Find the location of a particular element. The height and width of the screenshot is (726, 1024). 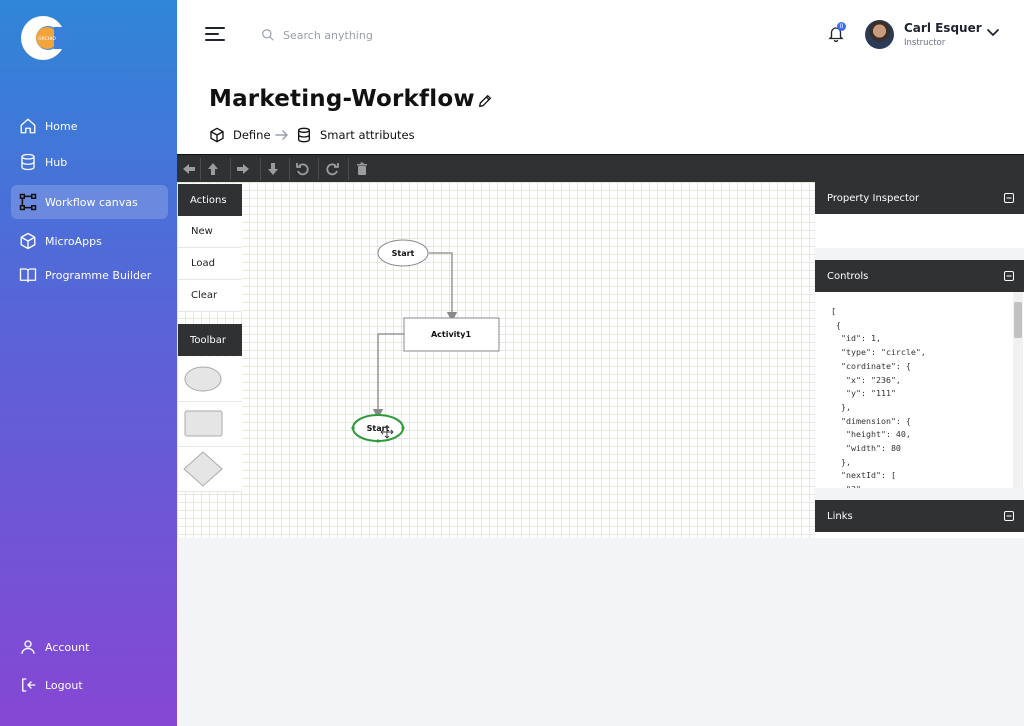

arrow-up-icon is located at coordinates (213, 169).